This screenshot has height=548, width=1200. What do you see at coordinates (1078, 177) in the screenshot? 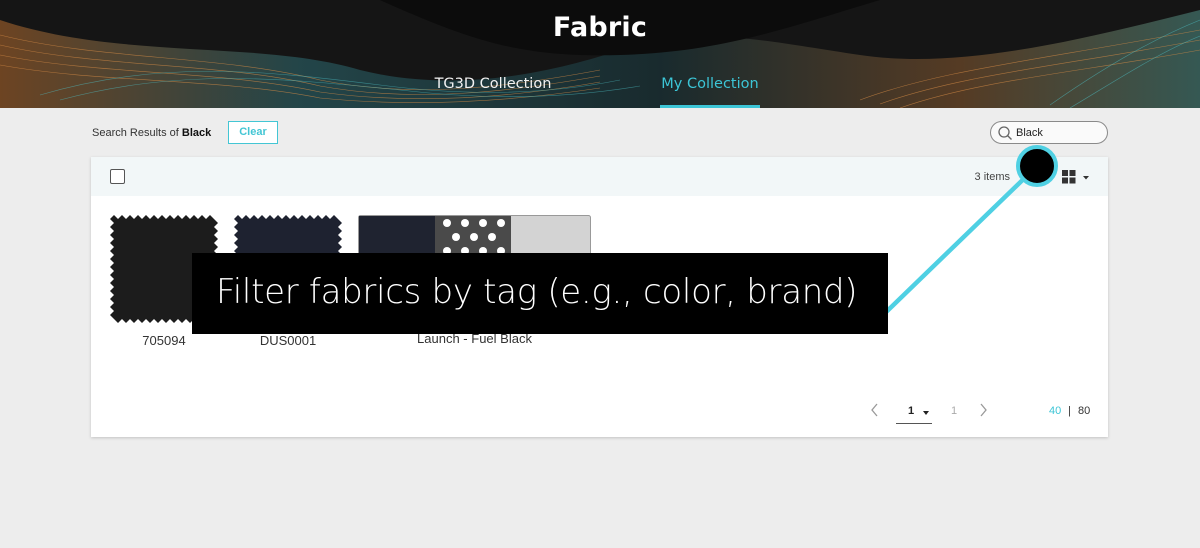
I see `grid-view-icon` at bounding box center [1078, 177].